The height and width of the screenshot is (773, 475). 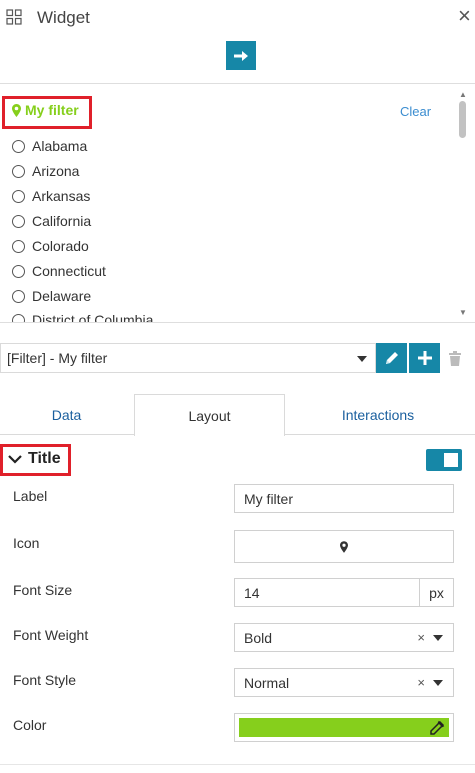 I want to click on option-label: District of Columbia, so click(x=93, y=317).